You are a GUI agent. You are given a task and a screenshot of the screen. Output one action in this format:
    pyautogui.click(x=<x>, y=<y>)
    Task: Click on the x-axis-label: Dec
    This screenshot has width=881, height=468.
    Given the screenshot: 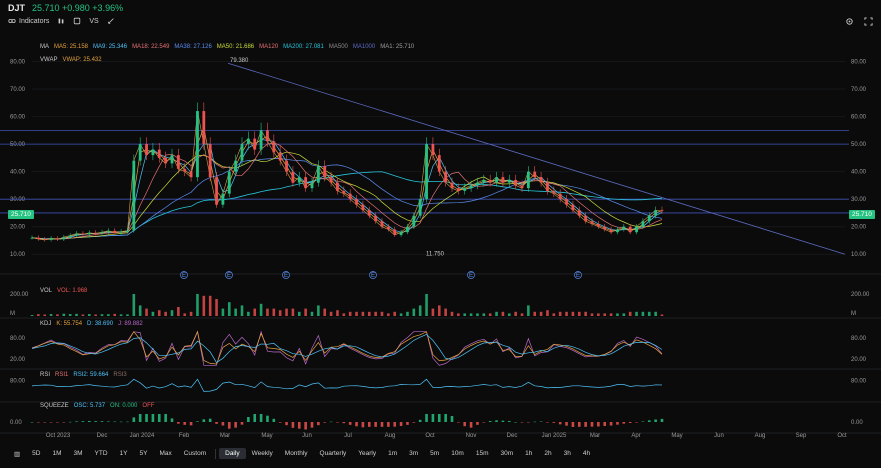 What is the action you would take?
    pyautogui.click(x=102, y=436)
    